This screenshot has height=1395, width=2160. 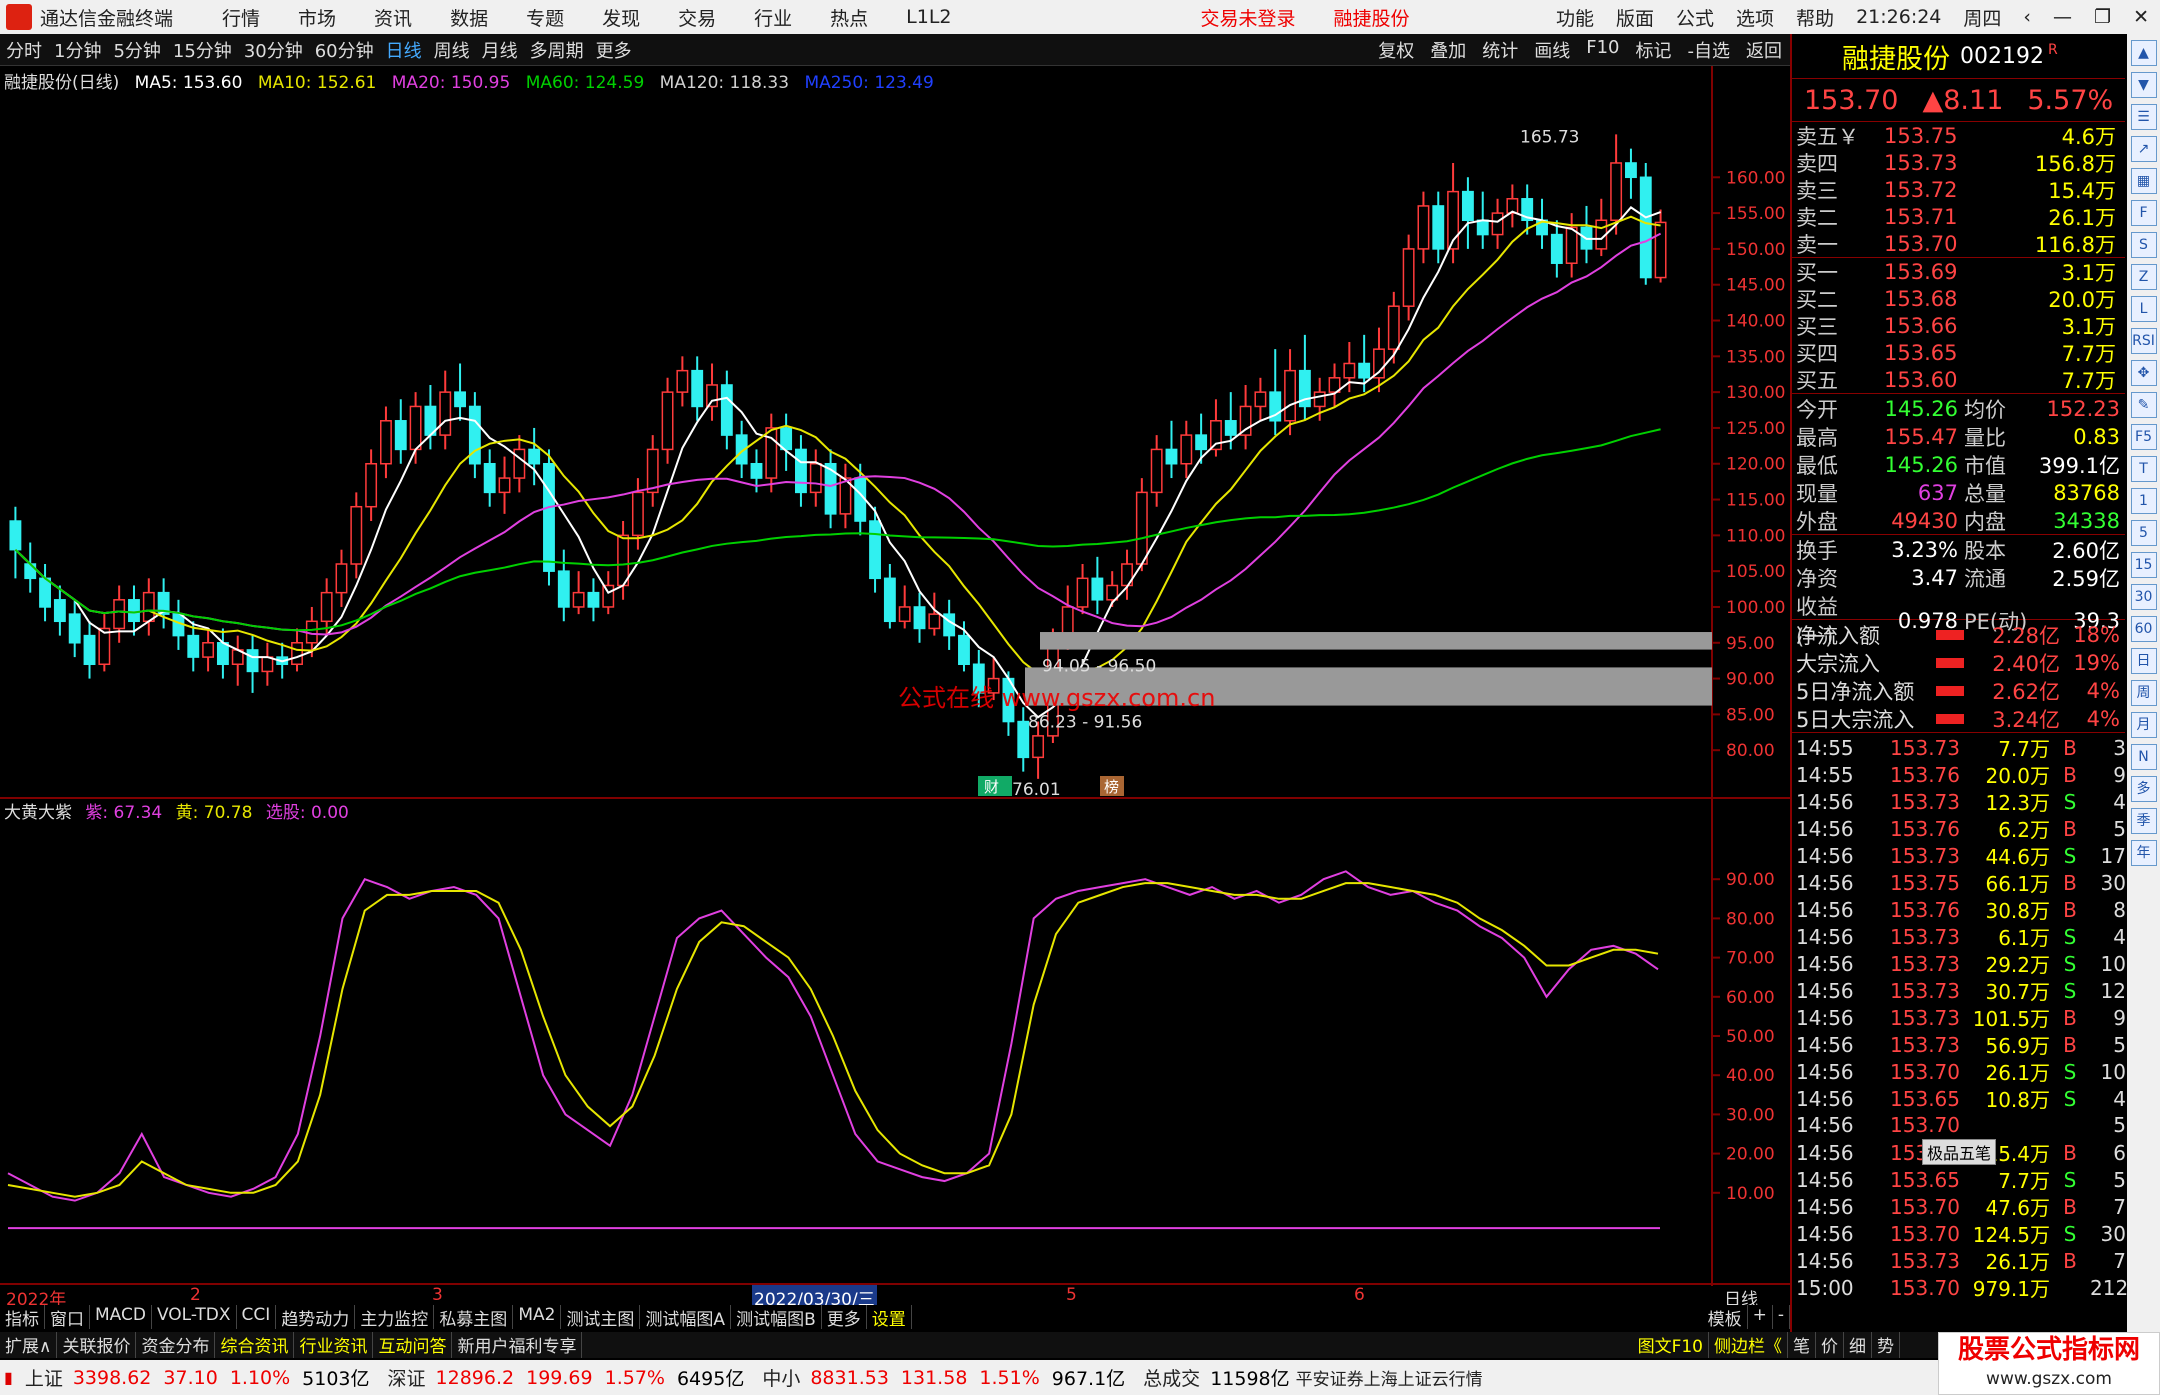 What do you see at coordinates (1802, 1345) in the screenshot?
I see `tab-bi: 笔` at bounding box center [1802, 1345].